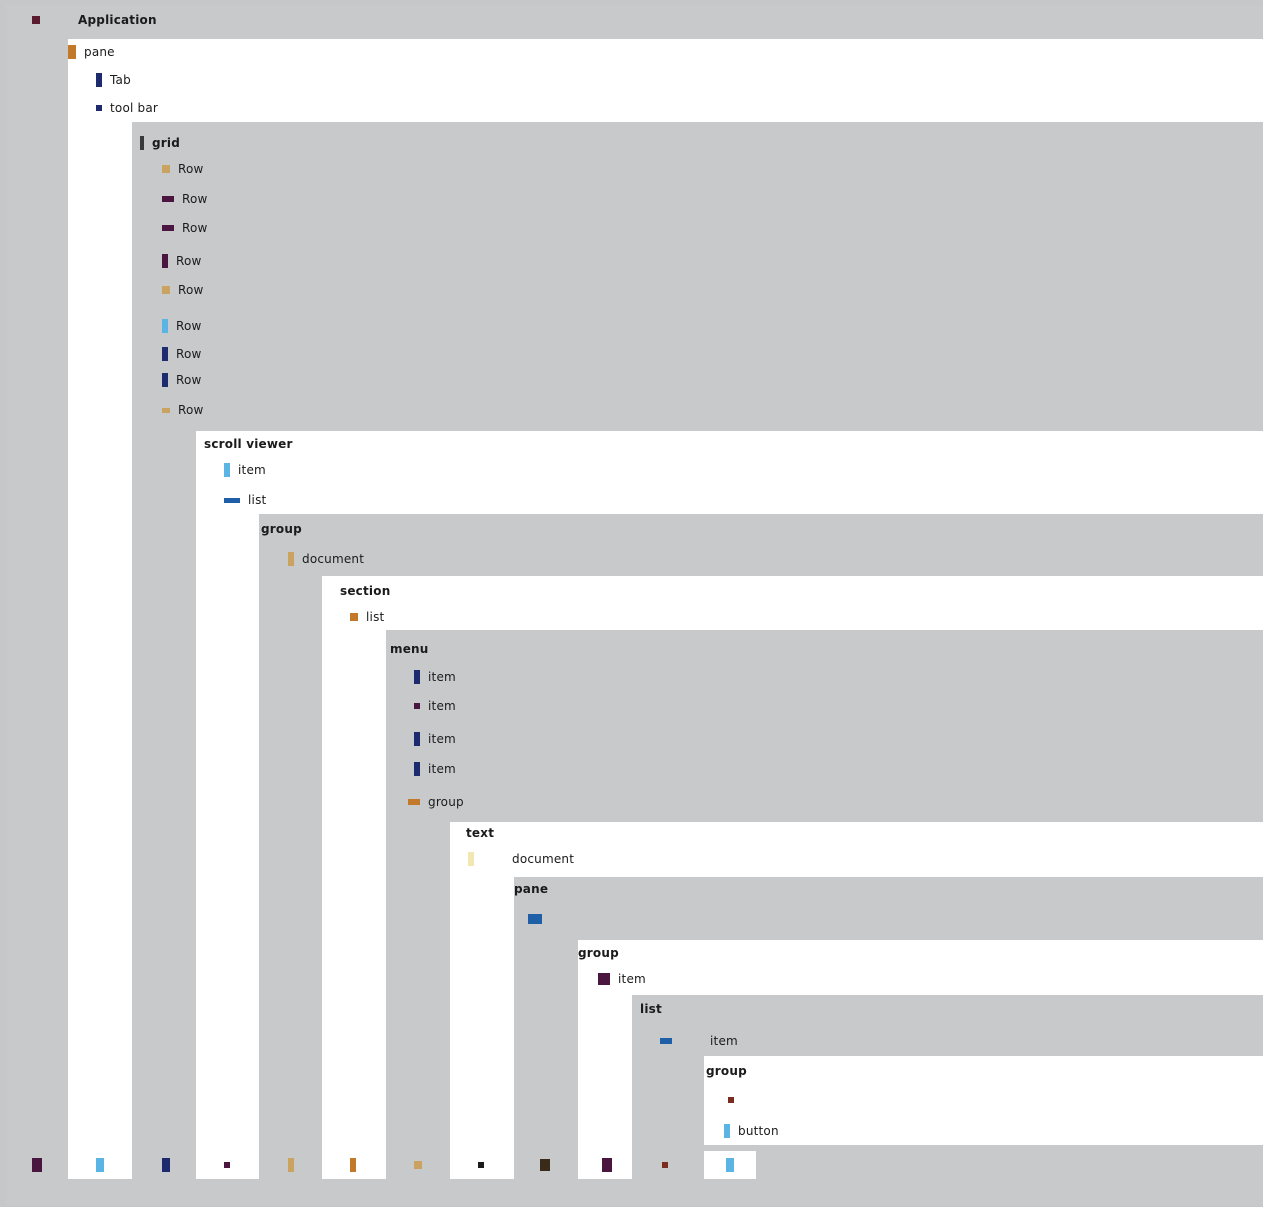 The width and height of the screenshot is (1263, 1207). What do you see at coordinates (113, 80) in the screenshot?
I see `level1-item-tab: Tab` at bounding box center [113, 80].